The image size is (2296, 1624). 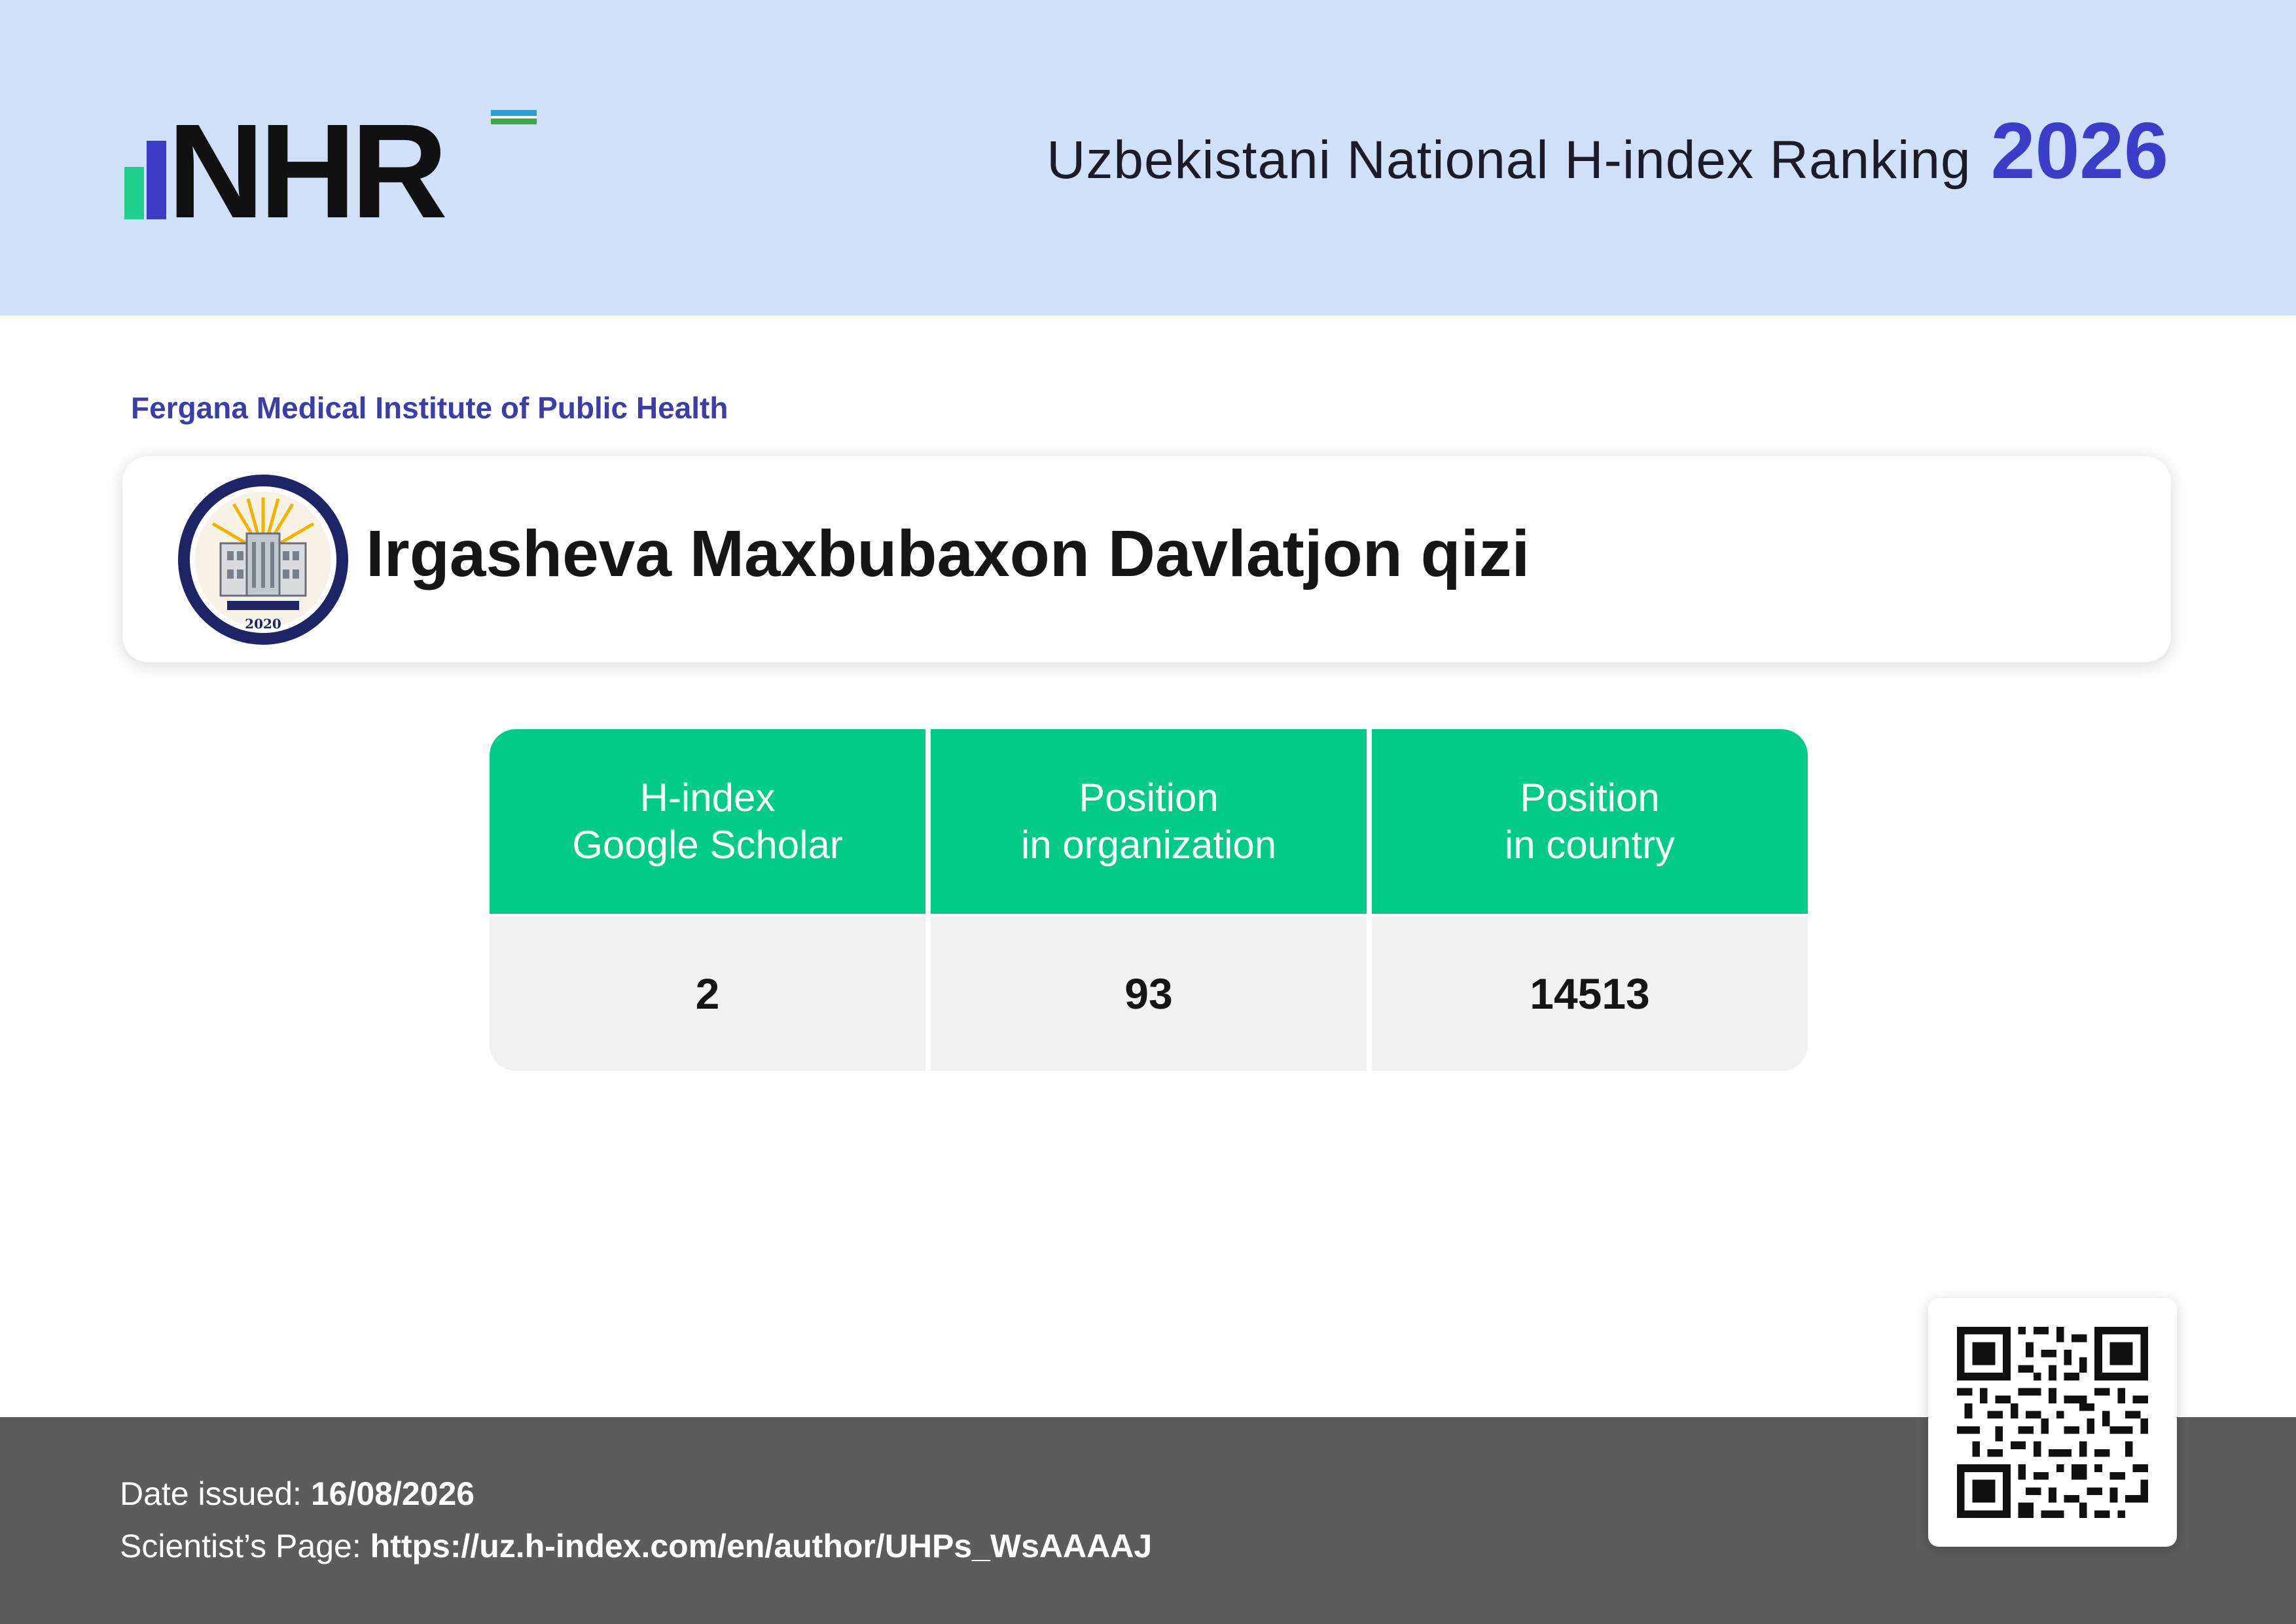 What do you see at coordinates (708, 798) in the screenshot?
I see `metric-header-line: H-index` at bounding box center [708, 798].